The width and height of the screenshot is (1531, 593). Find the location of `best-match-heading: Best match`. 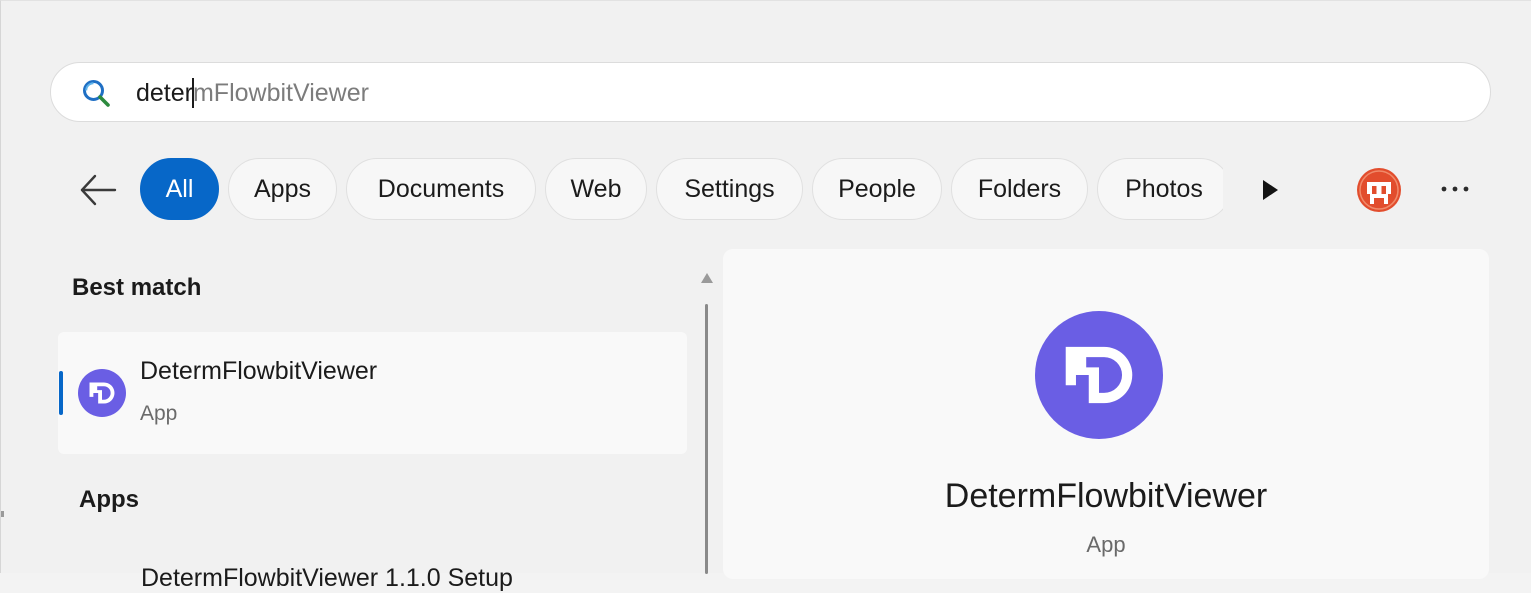

best-match-heading: Best match is located at coordinates (137, 287).